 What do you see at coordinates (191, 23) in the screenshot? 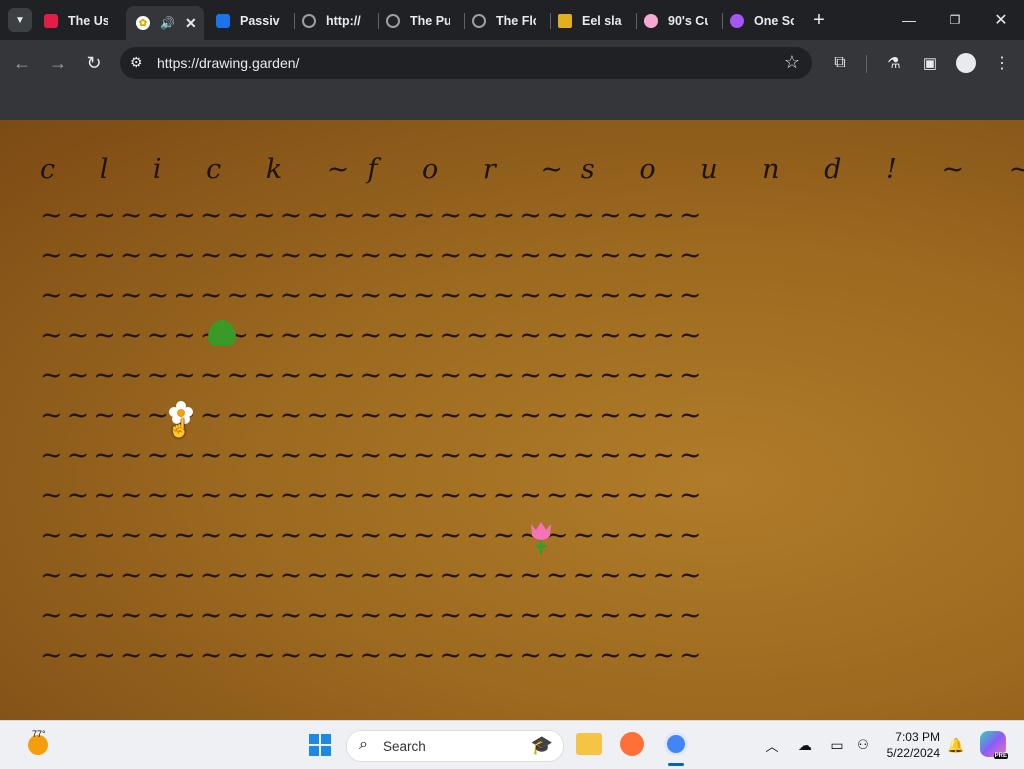
I see `close-tab-icon: ✕` at bounding box center [191, 23].